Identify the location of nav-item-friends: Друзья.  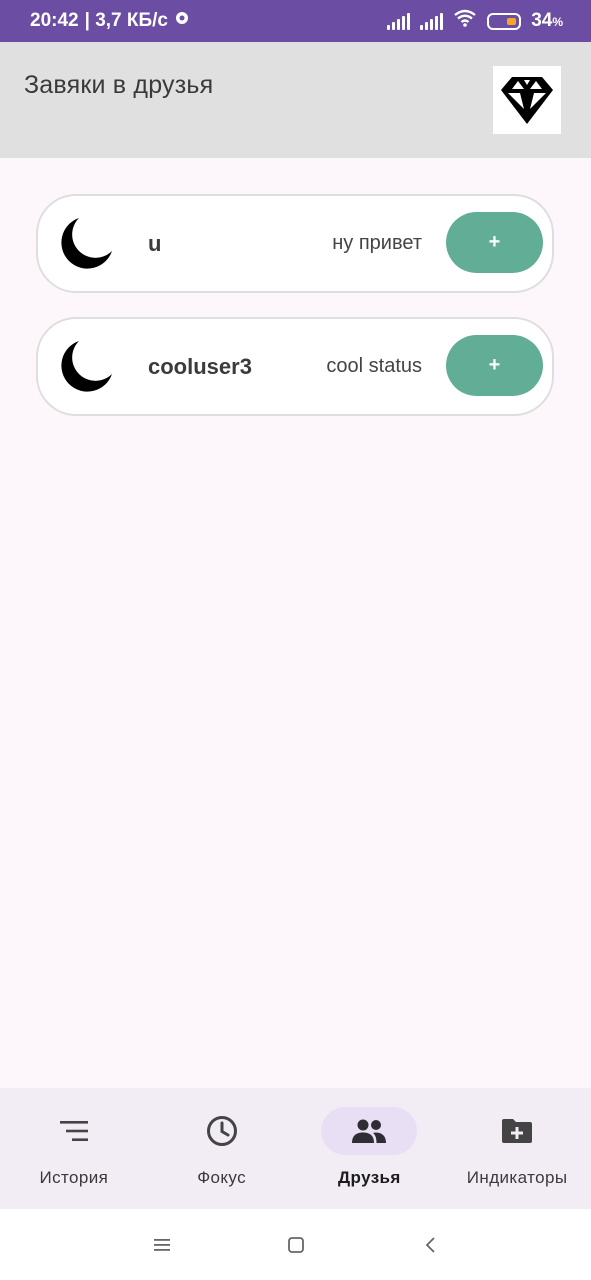
(370, 1148).